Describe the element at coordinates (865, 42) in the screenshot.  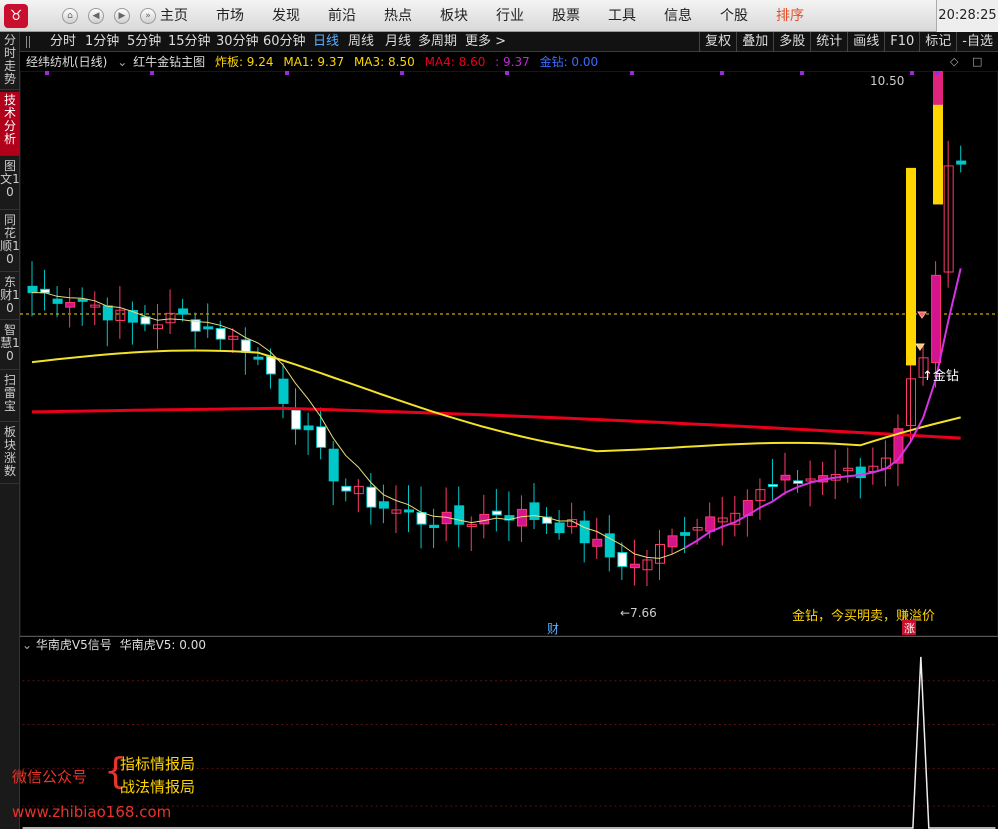
I see `tool-button: 画线` at that location.